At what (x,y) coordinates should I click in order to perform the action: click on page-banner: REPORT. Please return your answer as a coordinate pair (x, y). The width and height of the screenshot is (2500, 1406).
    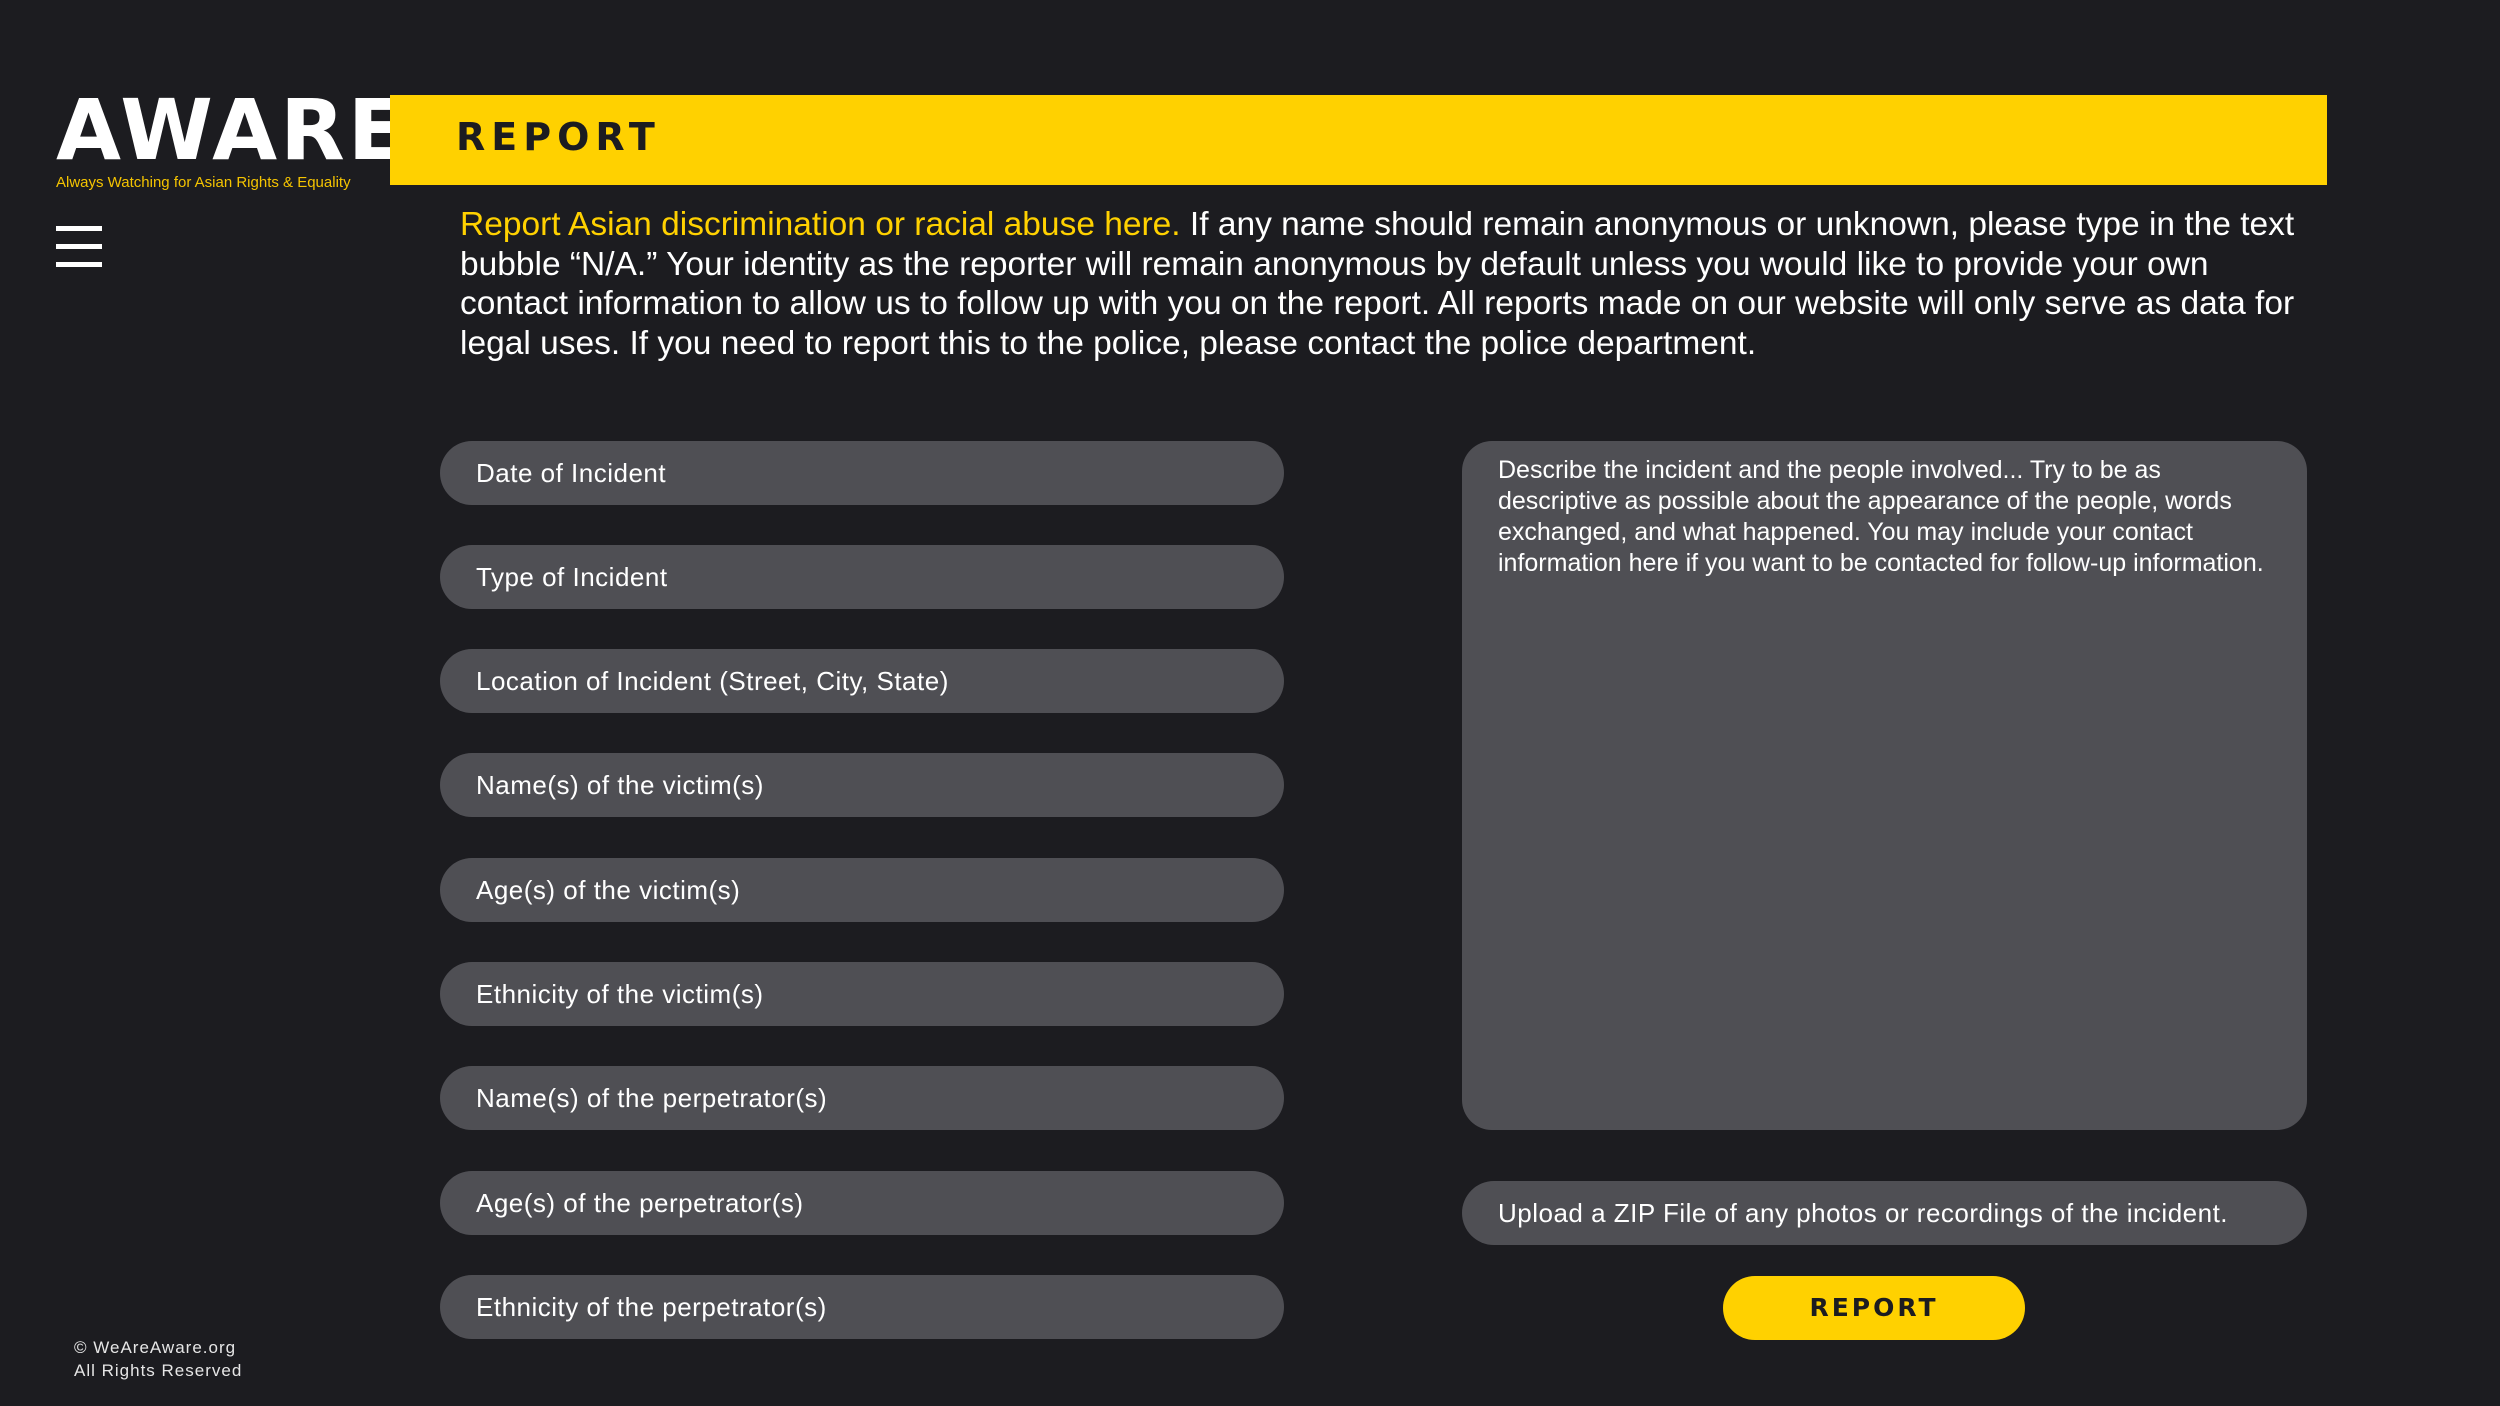
    Looking at the image, I should click on (1358, 140).